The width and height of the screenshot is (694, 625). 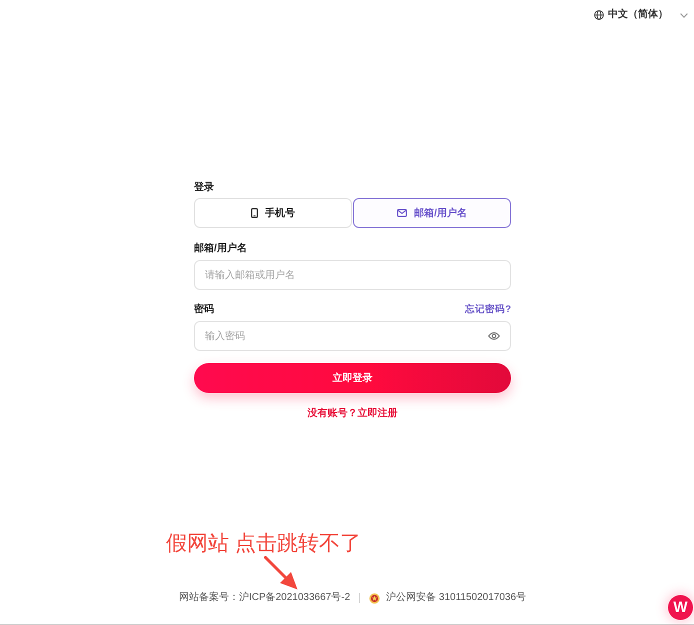 What do you see at coordinates (353, 413) in the screenshot?
I see `register-link: 没有账号？立即注册` at bounding box center [353, 413].